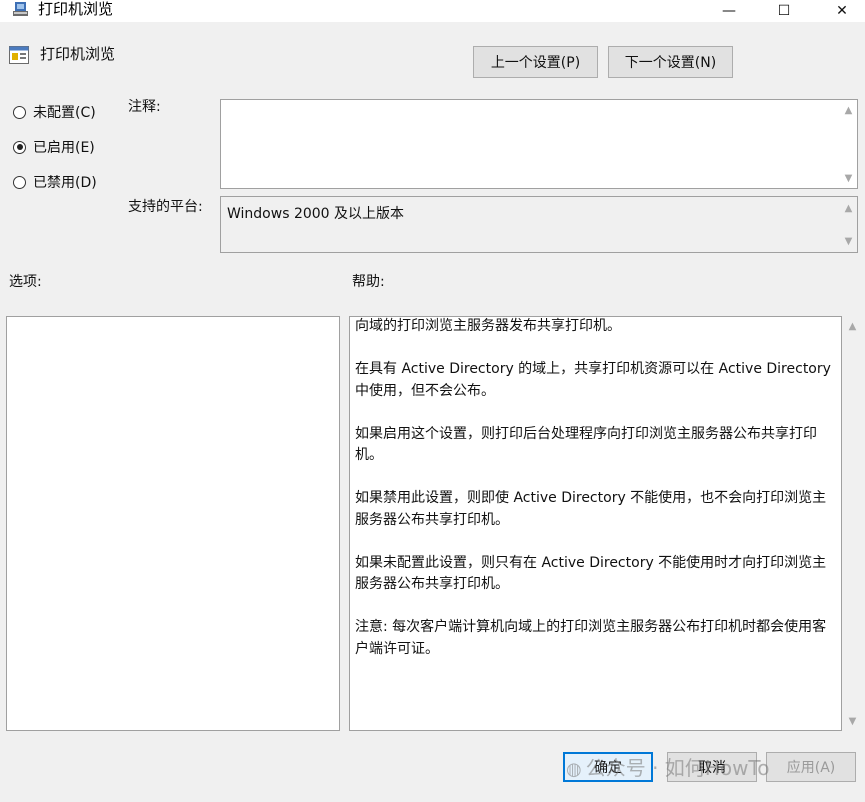  What do you see at coordinates (368, 282) in the screenshot?
I see `help-label: 帮助:` at bounding box center [368, 282].